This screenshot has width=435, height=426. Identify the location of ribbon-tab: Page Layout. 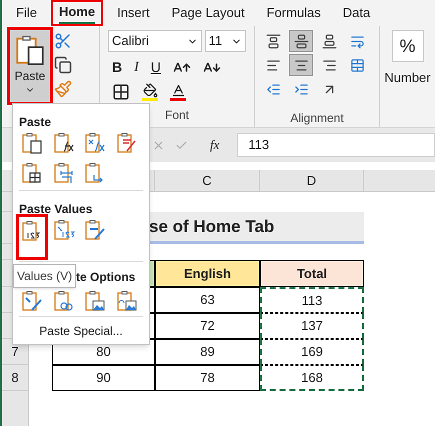
(208, 13).